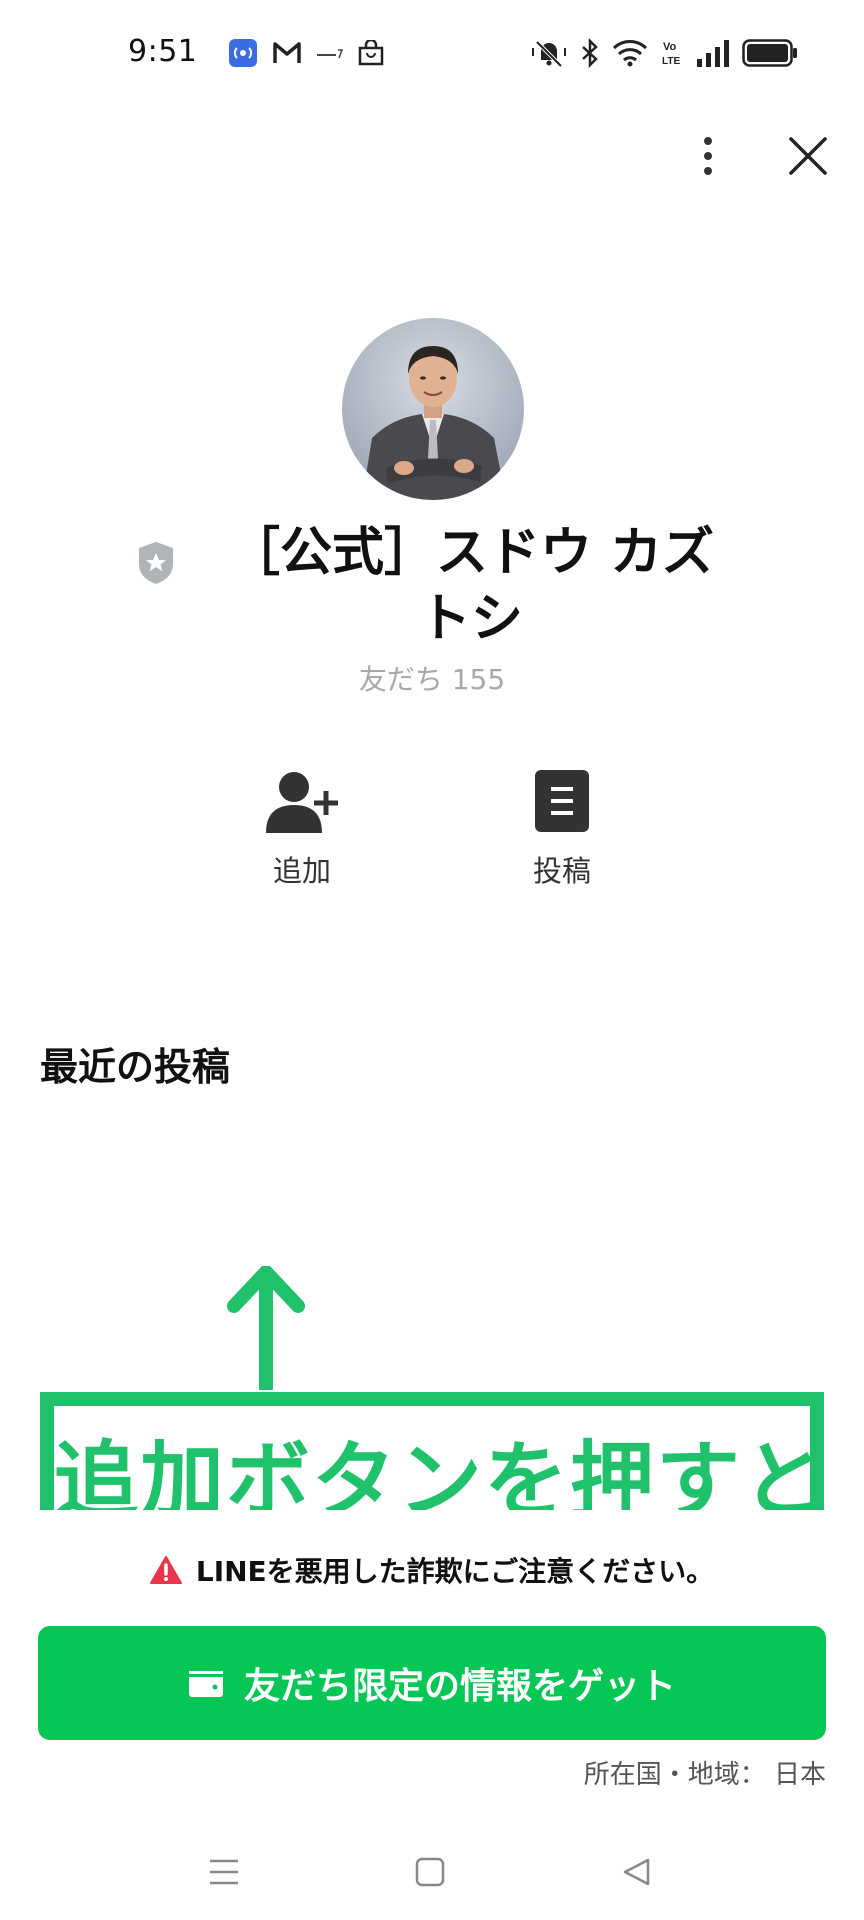 The width and height of the screenshot is (864, 1920). I want to click on add-friend-label: 追加, so click(301, 871).